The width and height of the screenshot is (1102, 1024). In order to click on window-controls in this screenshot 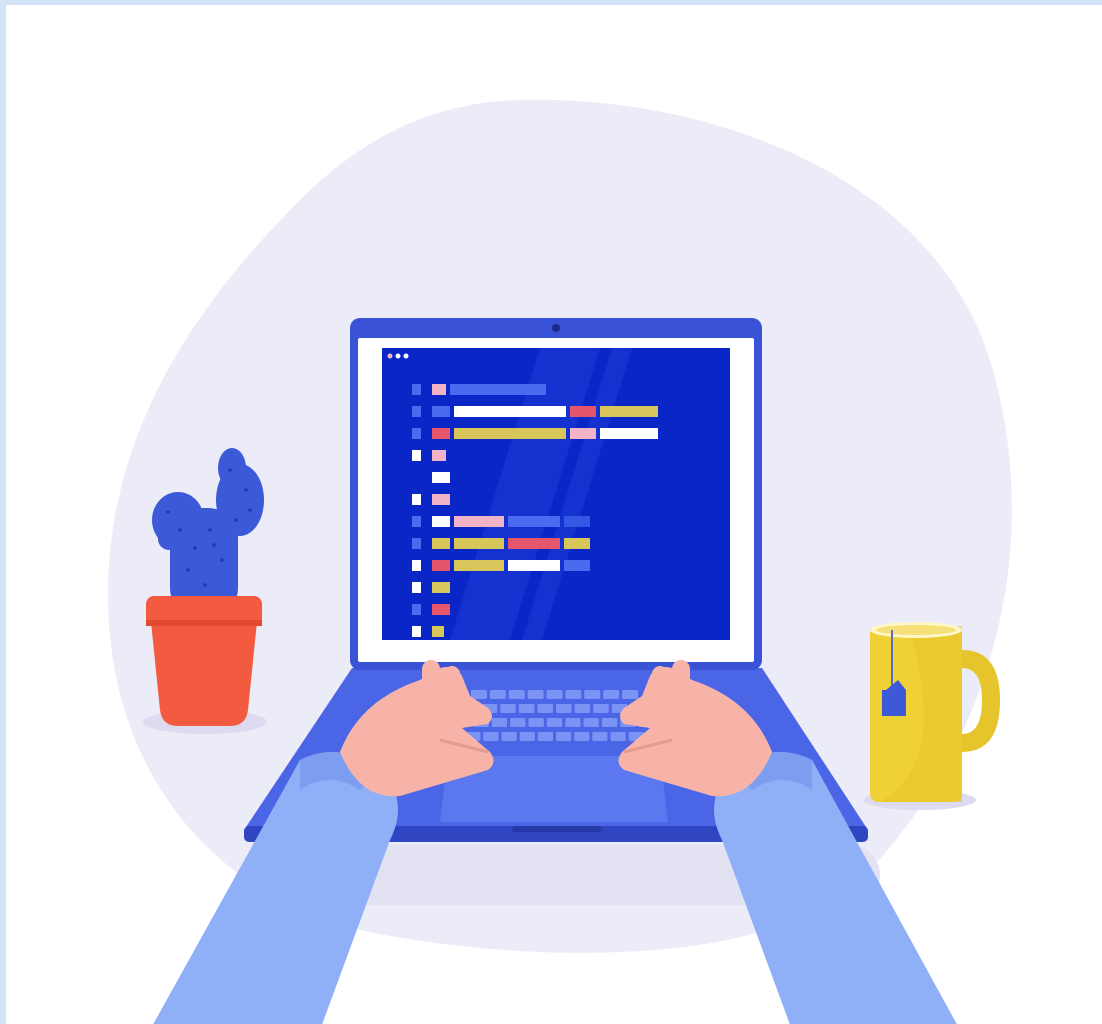, I will do `click(398, 356)`.